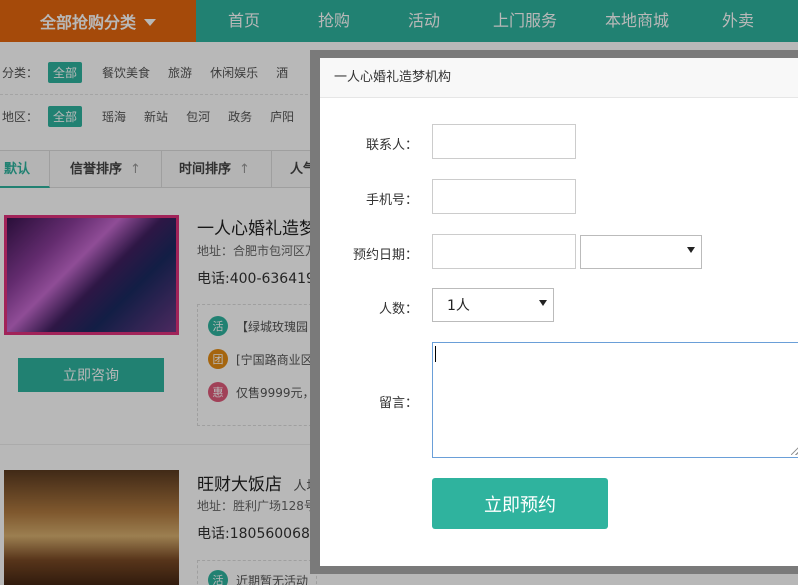 Image resolution: width=798 pixels, height=585 pixels. Describe the element at coordinates (391, 200) in the screenshot. I see `phone-label: 手机号：` at that location.